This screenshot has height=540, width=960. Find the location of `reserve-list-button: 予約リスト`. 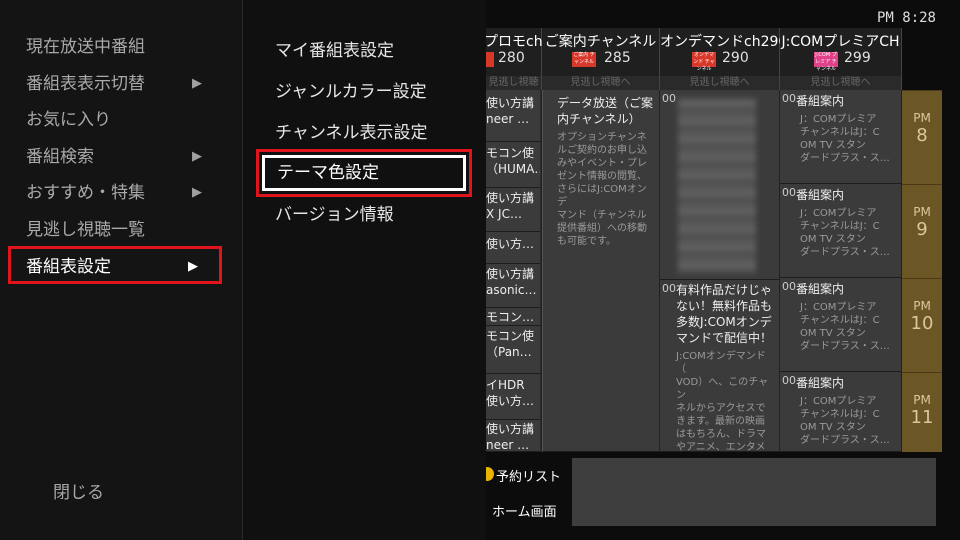

reserve-list-button: 予約リスト is located at coordinates (528, 475).